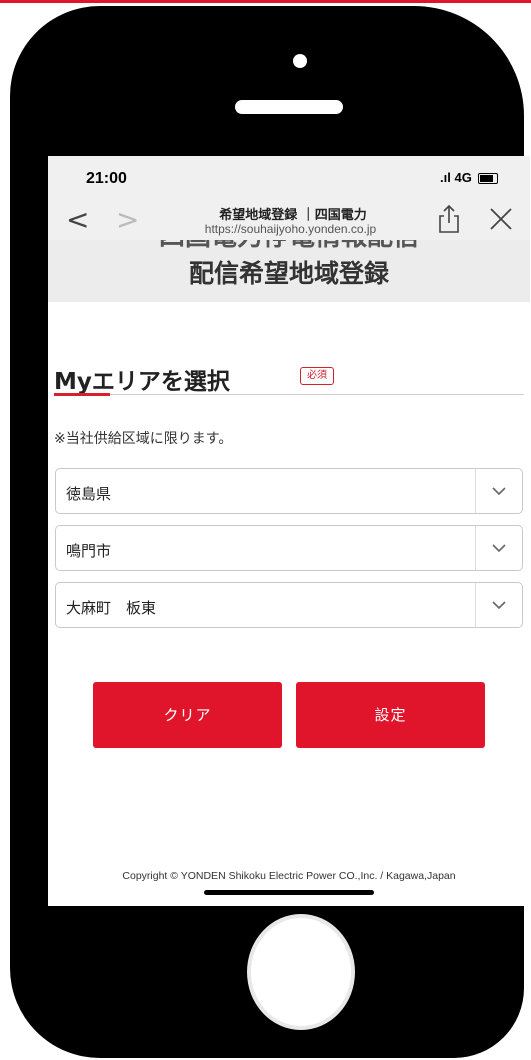 This screenshot has width=531, height=1060. Describe the element at coordinates (127, 220) in the screenshot. I see `forward-chevron-icon: >` at that location.